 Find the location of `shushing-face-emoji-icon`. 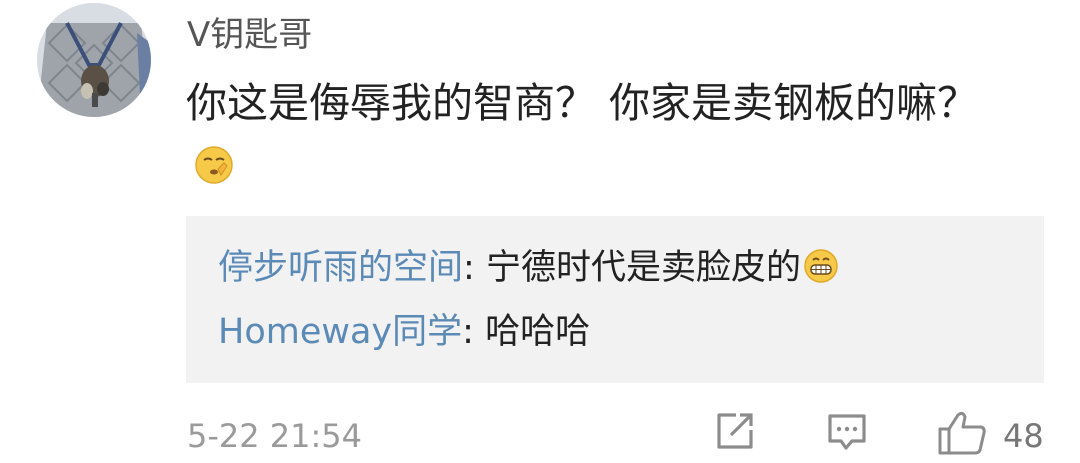

shushing-face-emoji-icon is located at coordinates (214, 171).